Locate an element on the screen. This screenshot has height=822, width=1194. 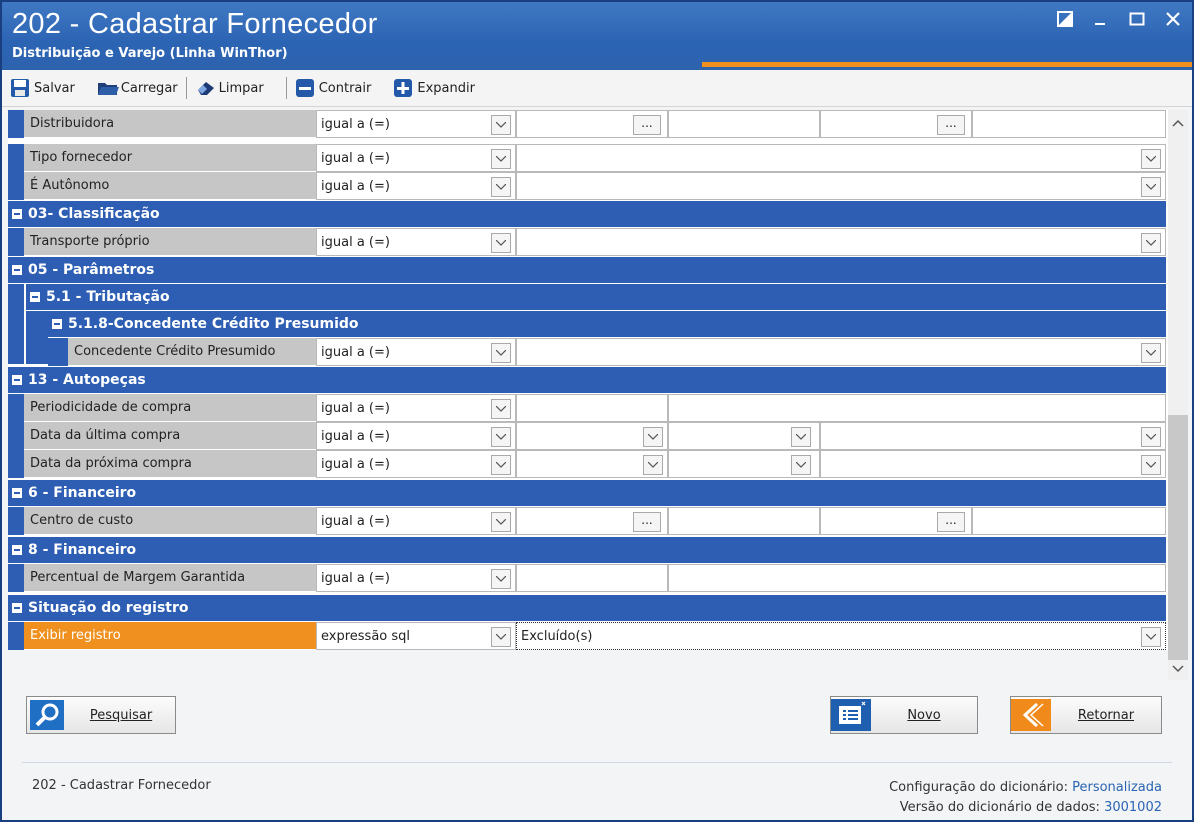
clear-button: Limpar is located at coordinates (229, 88).